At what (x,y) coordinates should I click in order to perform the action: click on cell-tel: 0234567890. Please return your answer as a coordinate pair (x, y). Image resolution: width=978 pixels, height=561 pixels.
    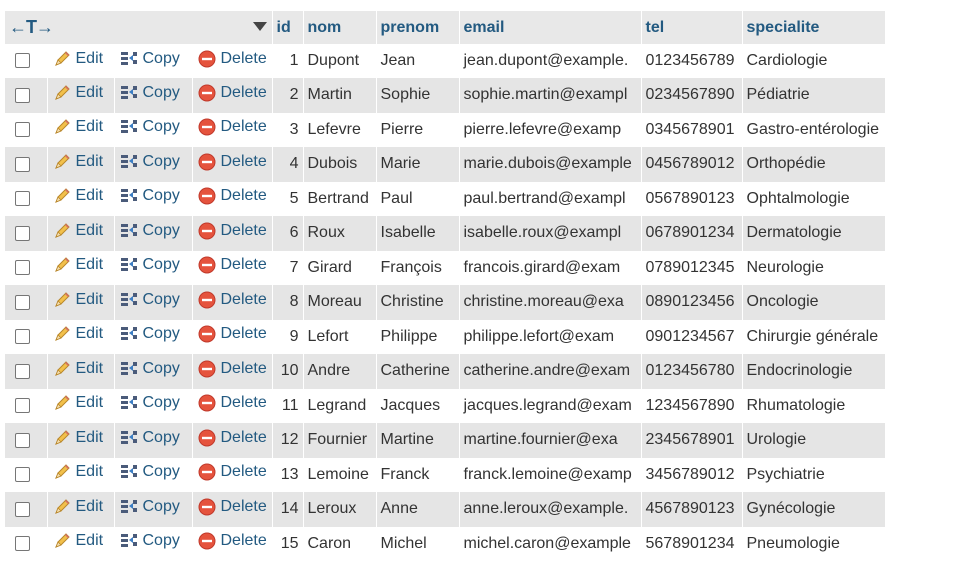
    Looking at the image, I should click on (691, 95).